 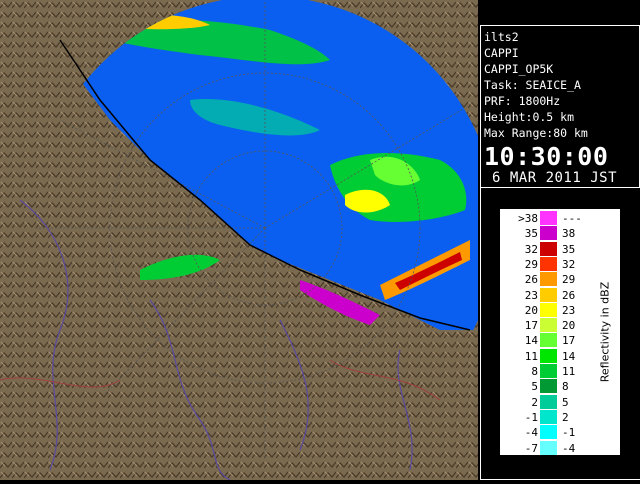 I want to click on legend-upper-value: 2, so click(x=565, y=417).